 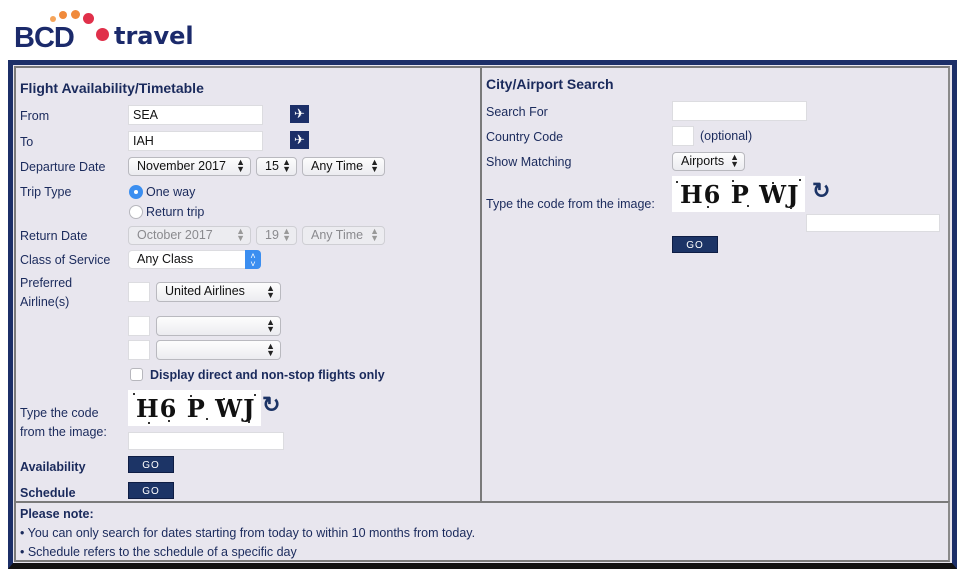 I want to click on schedule-label: Schedule, so click(x=48, y=493).